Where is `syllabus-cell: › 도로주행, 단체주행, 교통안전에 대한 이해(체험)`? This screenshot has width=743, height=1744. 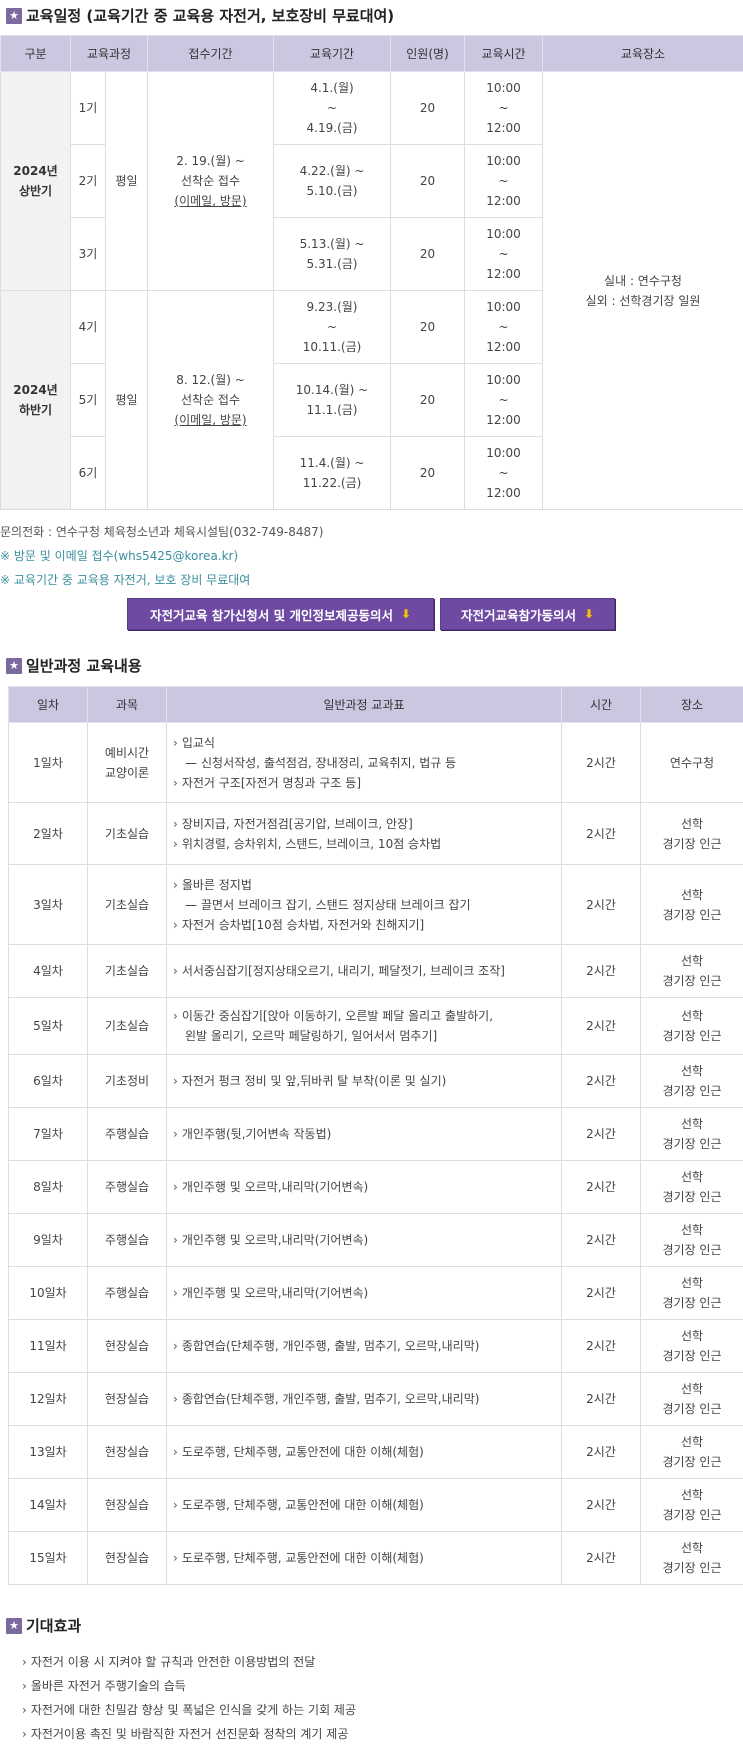 syllabus-cell: › 도로주행, 단체주행, 교통안전에 대한 이해(체험) is located at coordinates (364, 1558).